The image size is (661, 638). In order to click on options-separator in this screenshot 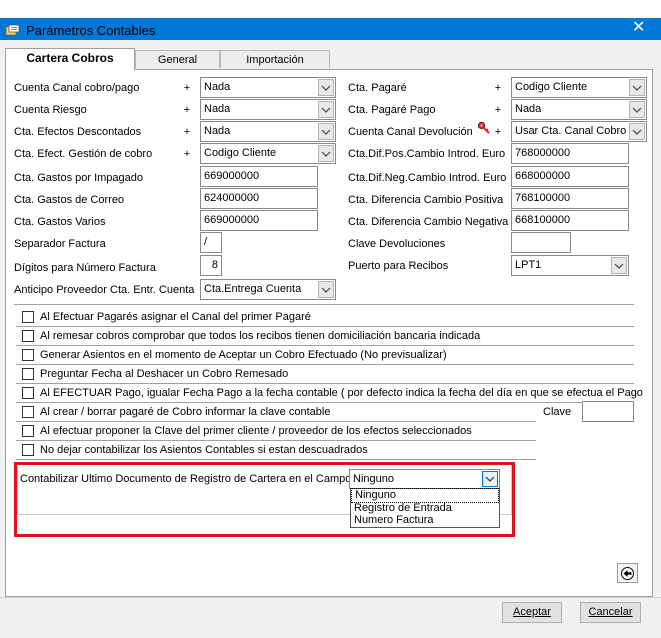, I will do `click(324, 304)`.